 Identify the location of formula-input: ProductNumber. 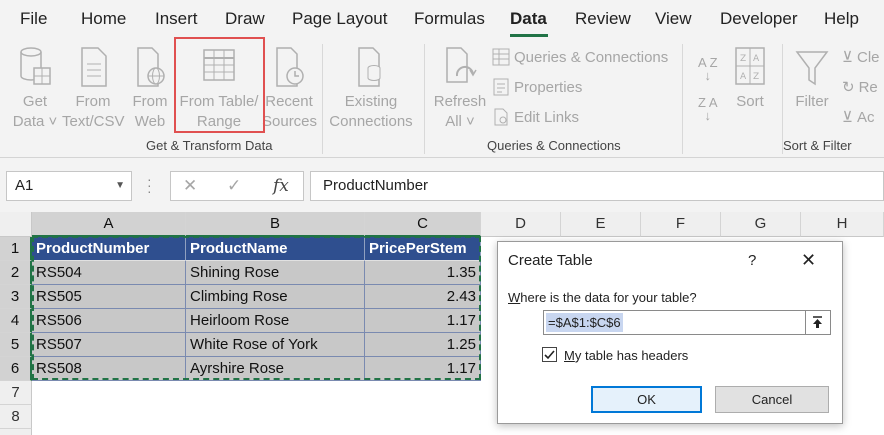
(597, 186).